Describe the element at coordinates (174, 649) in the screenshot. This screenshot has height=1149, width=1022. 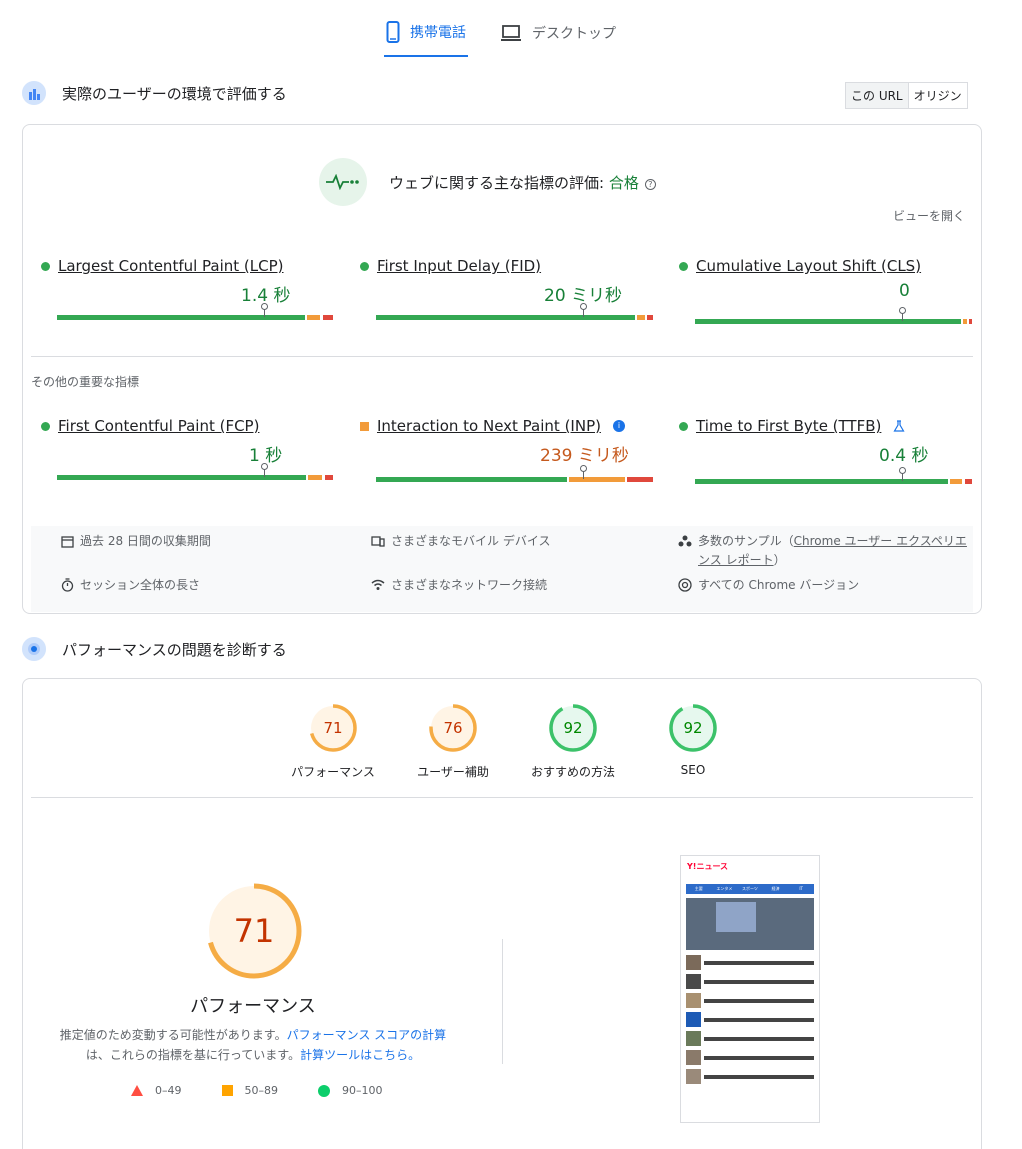
I see `lab-data-title: パフォーマンスの問題を診断する` at that location.